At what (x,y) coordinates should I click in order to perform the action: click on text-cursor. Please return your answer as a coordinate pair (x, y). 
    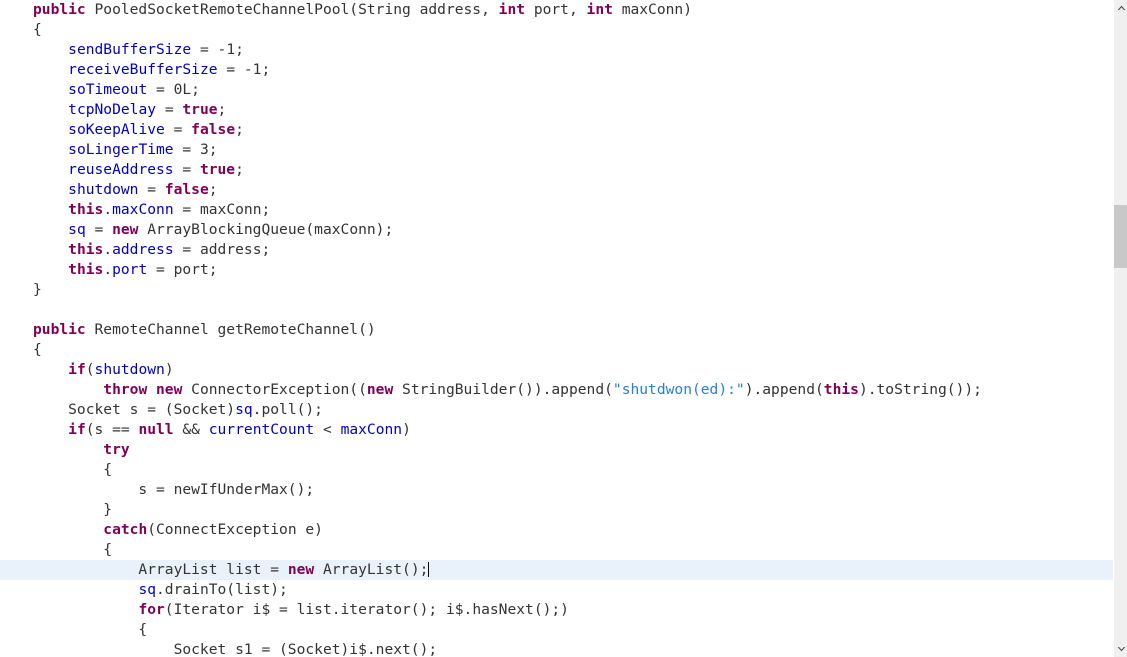
    Looking at the image, I should click on (428, 569).